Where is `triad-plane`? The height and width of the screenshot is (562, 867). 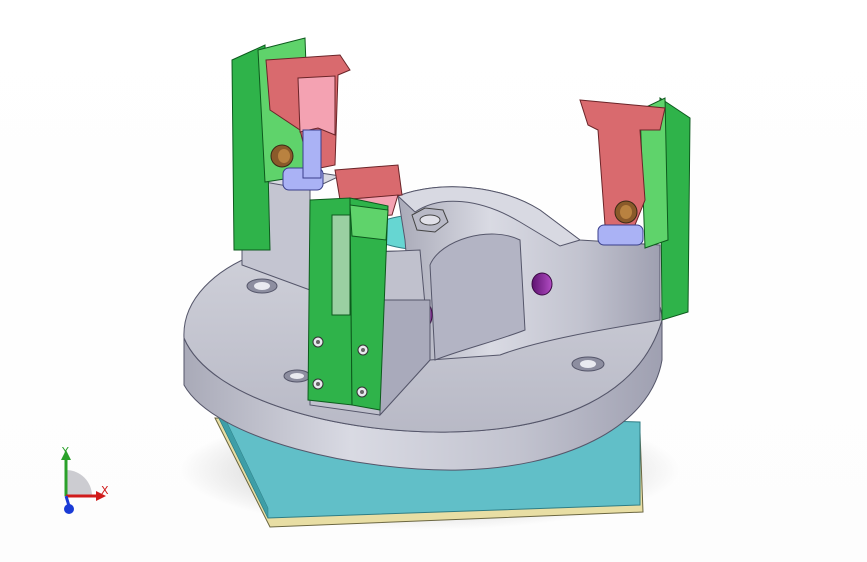
triad-plane is located at coordinates (79, 483).